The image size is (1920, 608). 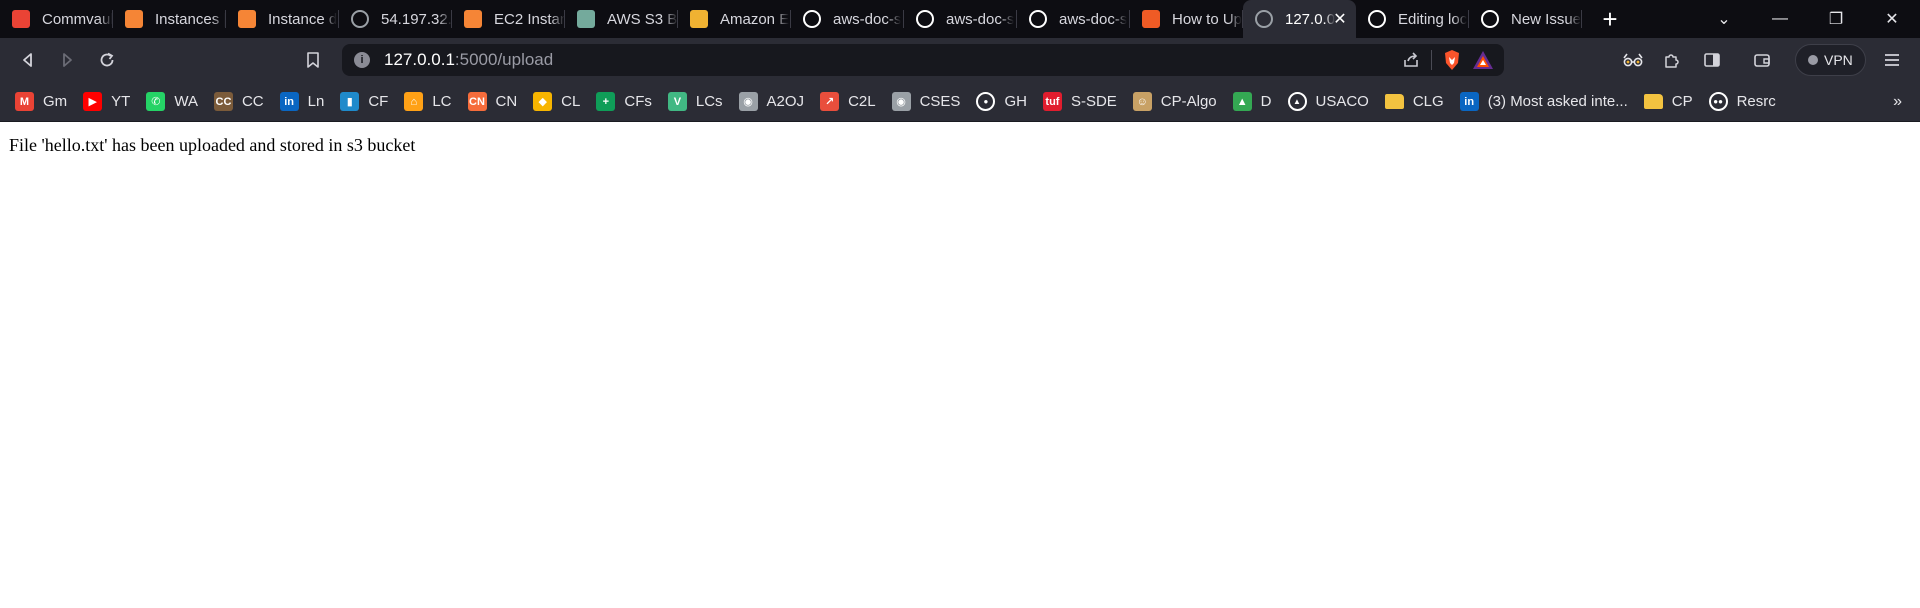 I want to click on bookmark-item: in Ln, so click(x=302, y=102).